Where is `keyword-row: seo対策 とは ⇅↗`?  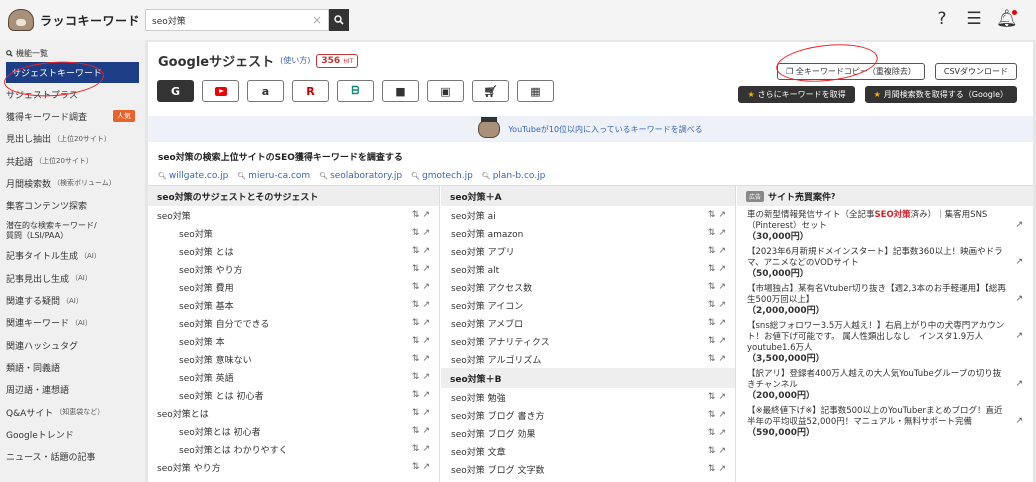 keyword-row: seo対策 とは ⇅↗ is located at coordinates (293, 251).